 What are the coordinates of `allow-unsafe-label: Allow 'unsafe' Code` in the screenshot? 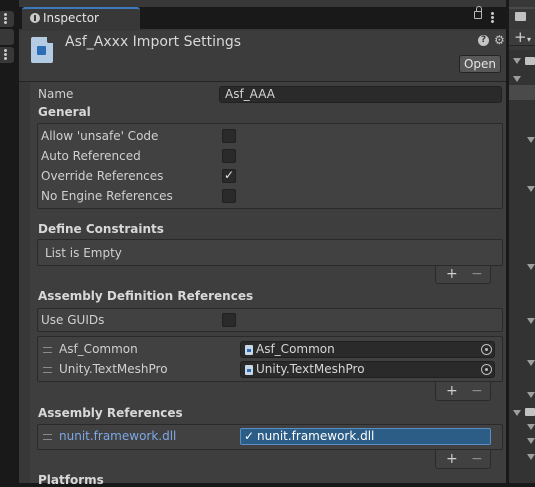 It's located at (100, 136).